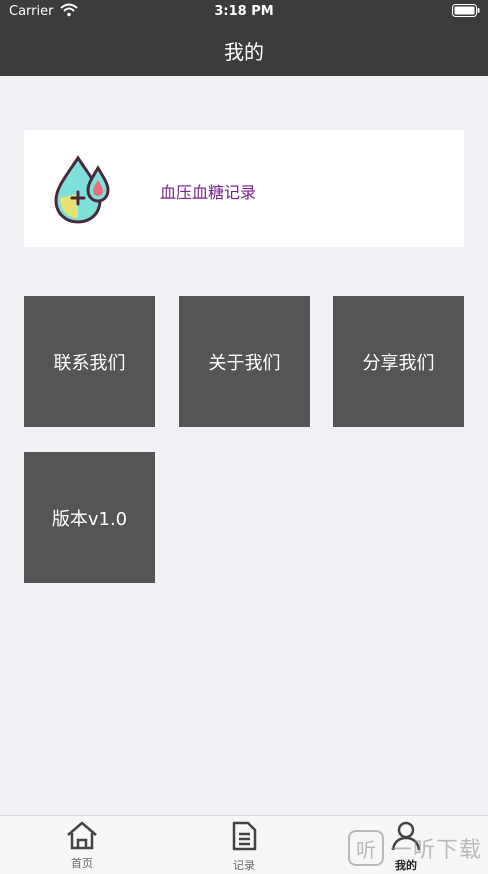 Image resolution: width=488 pixels, height=874 pixels. Describe the element at coordinates (84, 192) in the screenshot. I see `drop-medical-icon` at that location.